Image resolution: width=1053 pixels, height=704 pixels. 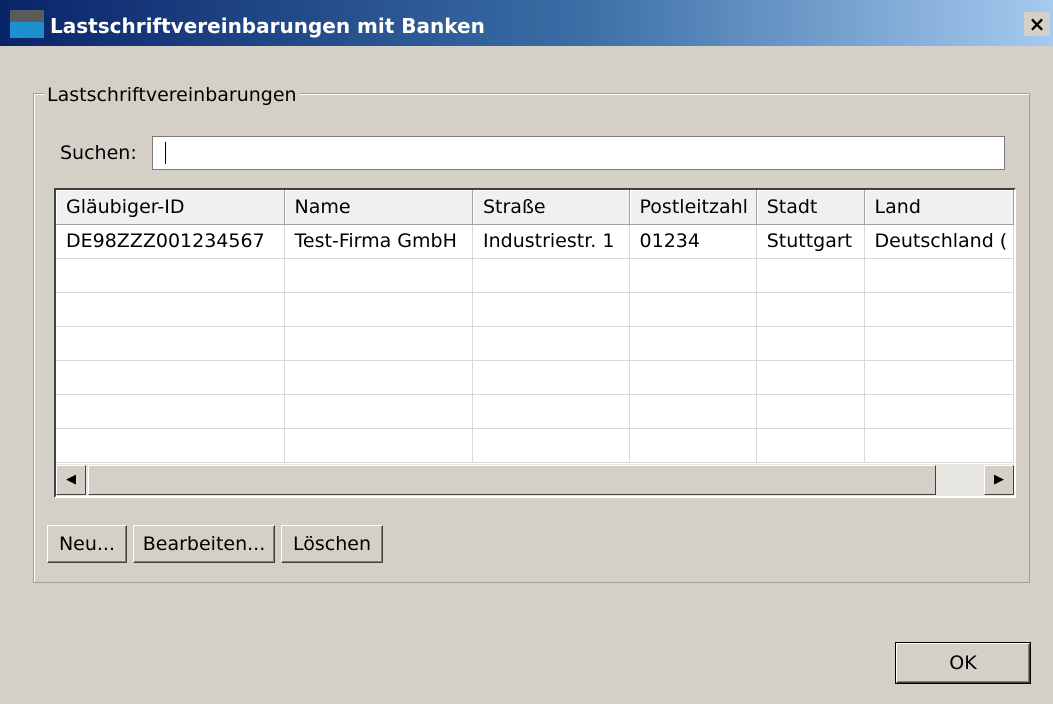 I want to click on close-button: ×, so click(x=1037, y=24).